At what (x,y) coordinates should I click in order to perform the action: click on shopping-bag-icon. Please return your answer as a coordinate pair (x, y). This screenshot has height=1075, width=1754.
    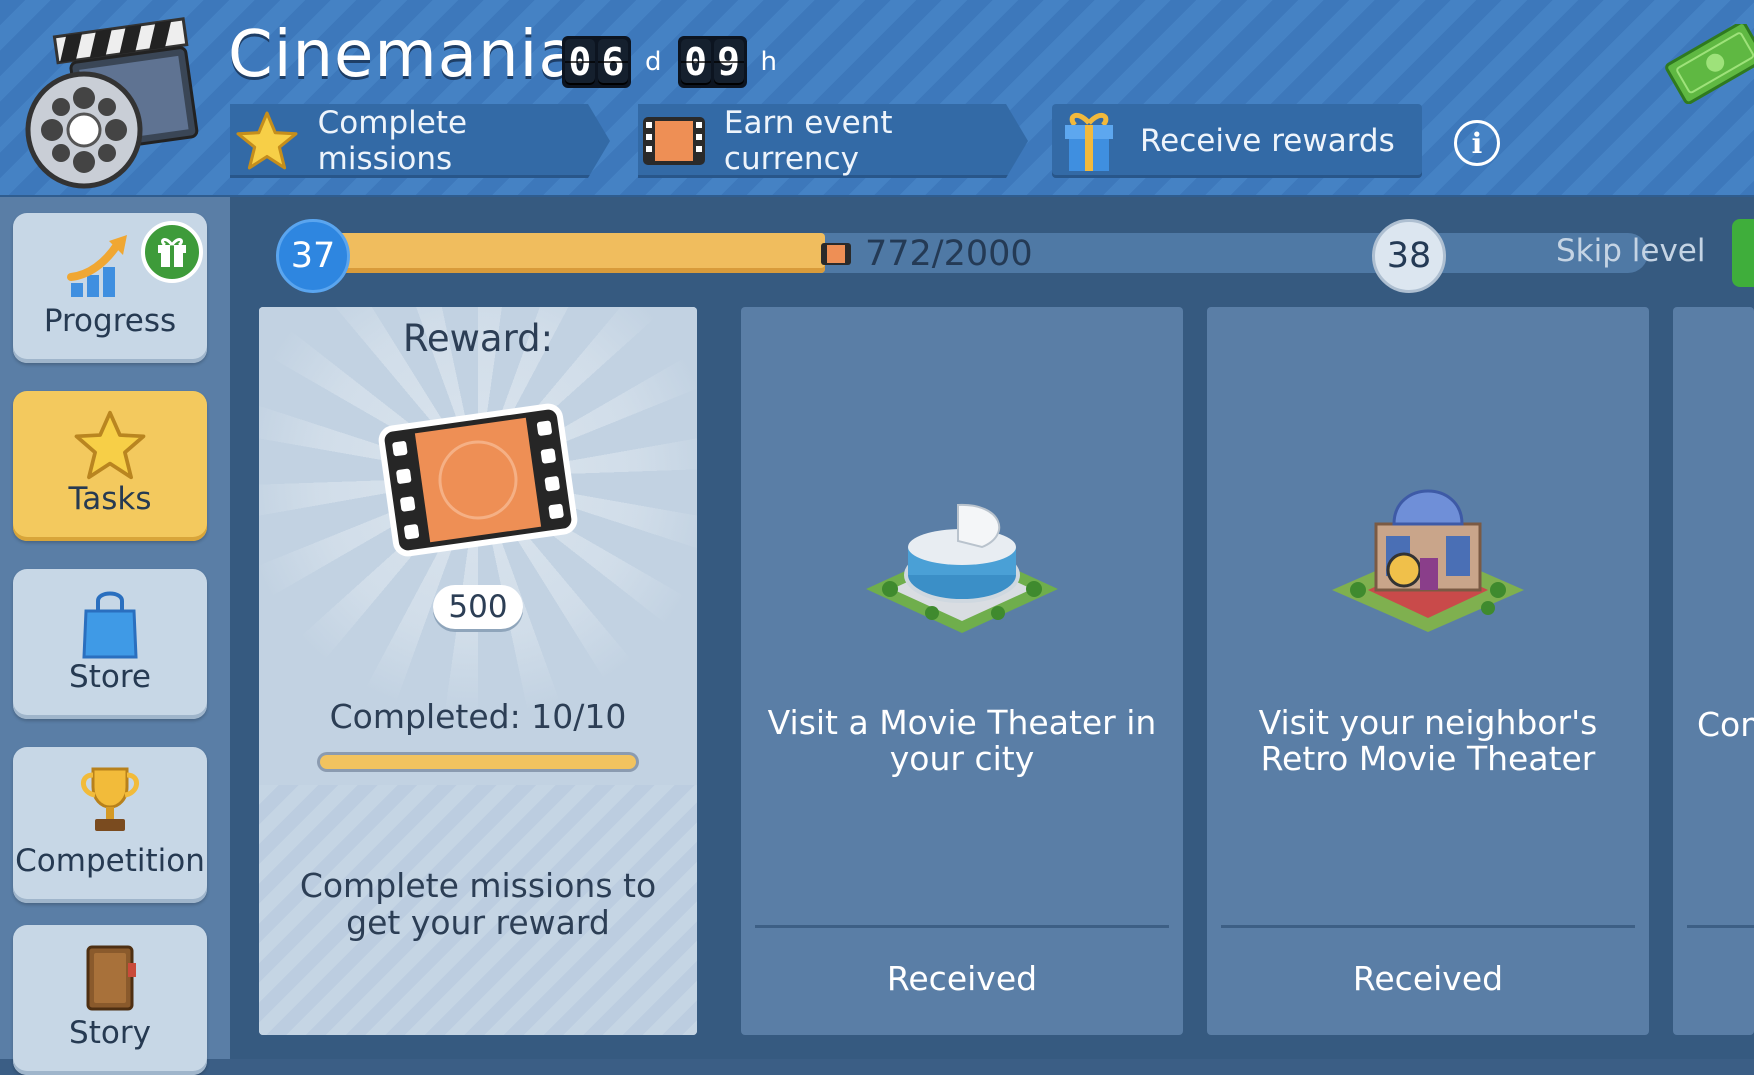
    Looking at the image, I should click on (110, 627).